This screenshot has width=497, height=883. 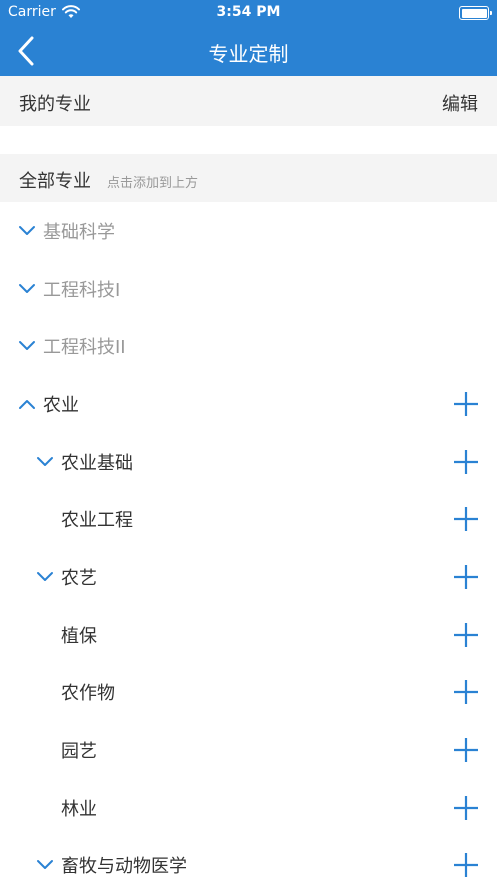 What do you see at coordinates (88, 694) in the screenshot?
I see `tree-row-label: 农作物` at bounding box center [88, 694].